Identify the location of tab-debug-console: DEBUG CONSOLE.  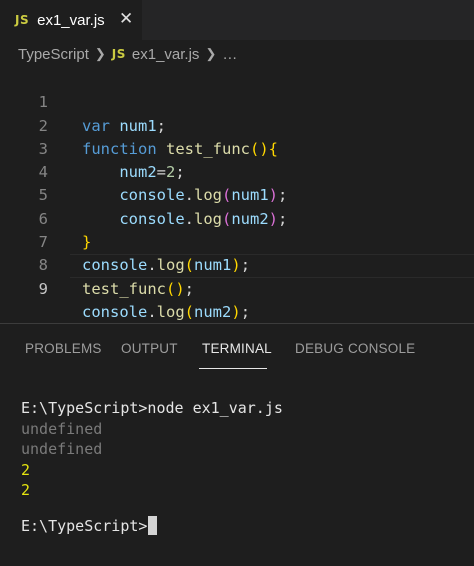
(355, 348).